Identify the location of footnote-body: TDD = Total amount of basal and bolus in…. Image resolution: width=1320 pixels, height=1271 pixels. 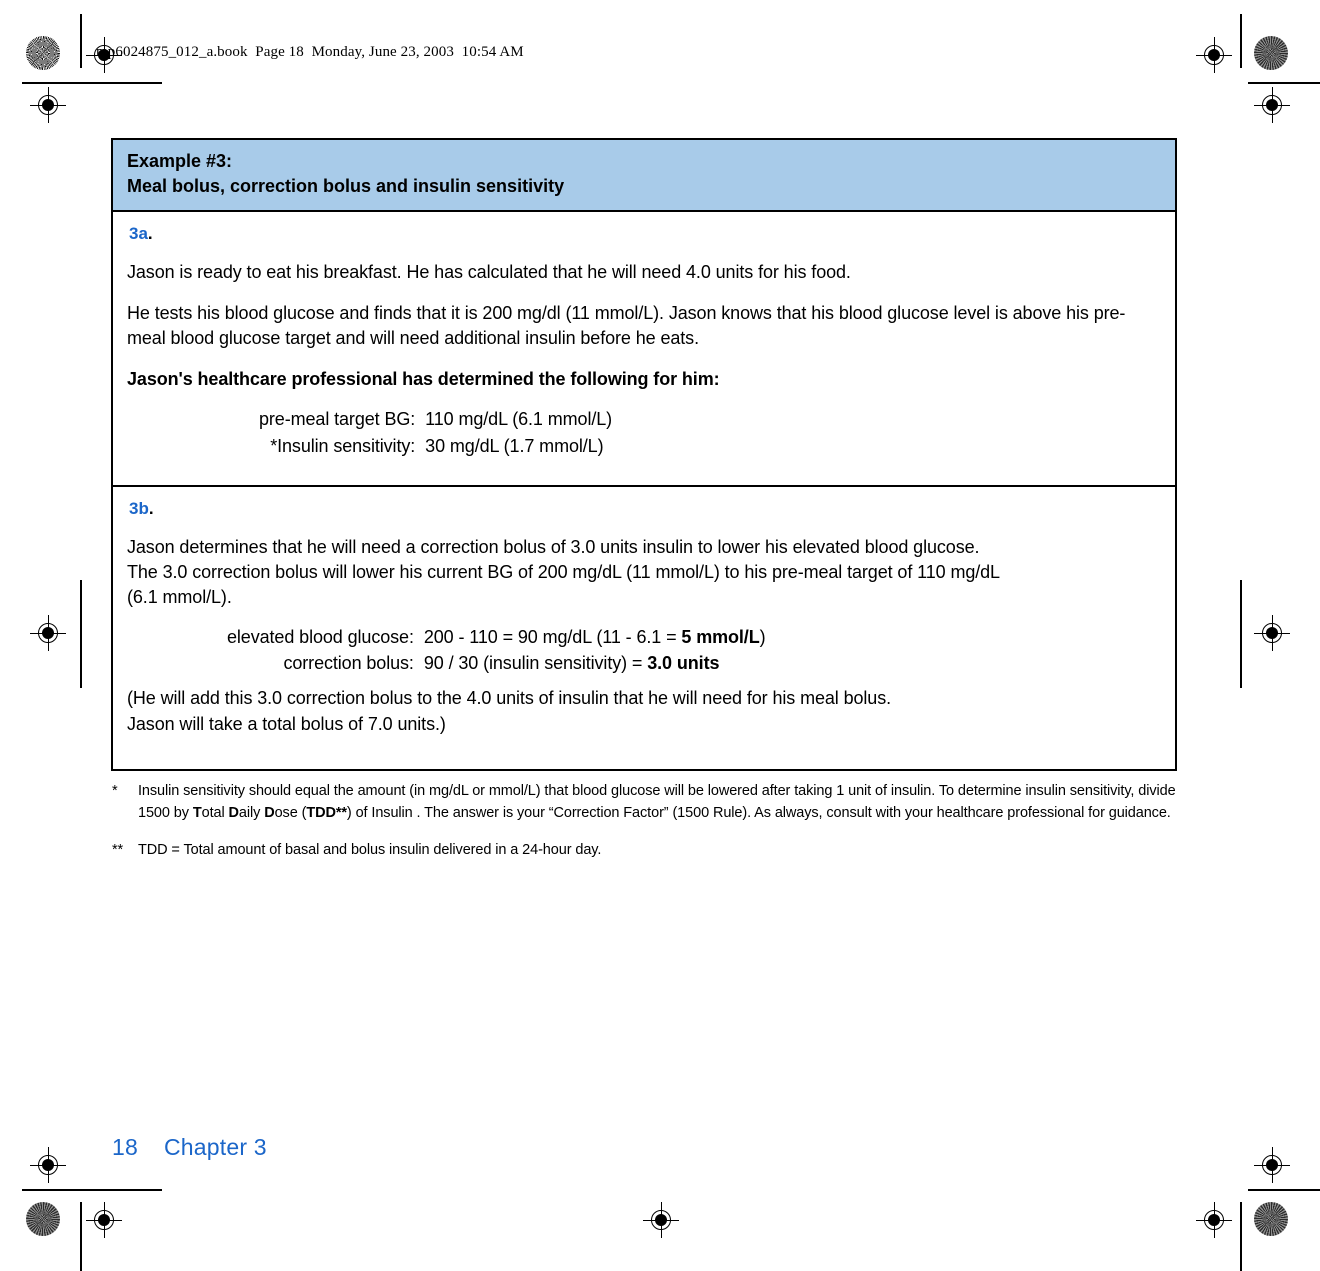
(662, 850).